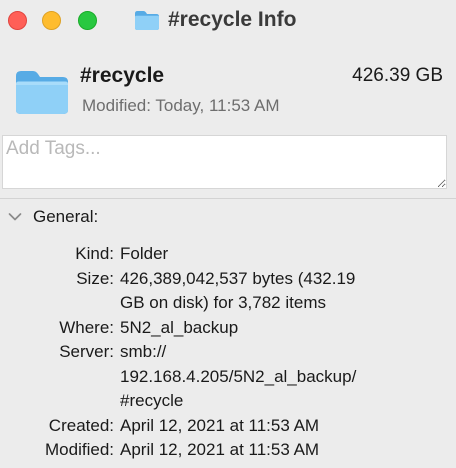  Describe the element at coordinates (66, 216) in the screenshot. I see `general-section-title: General:` at that location.